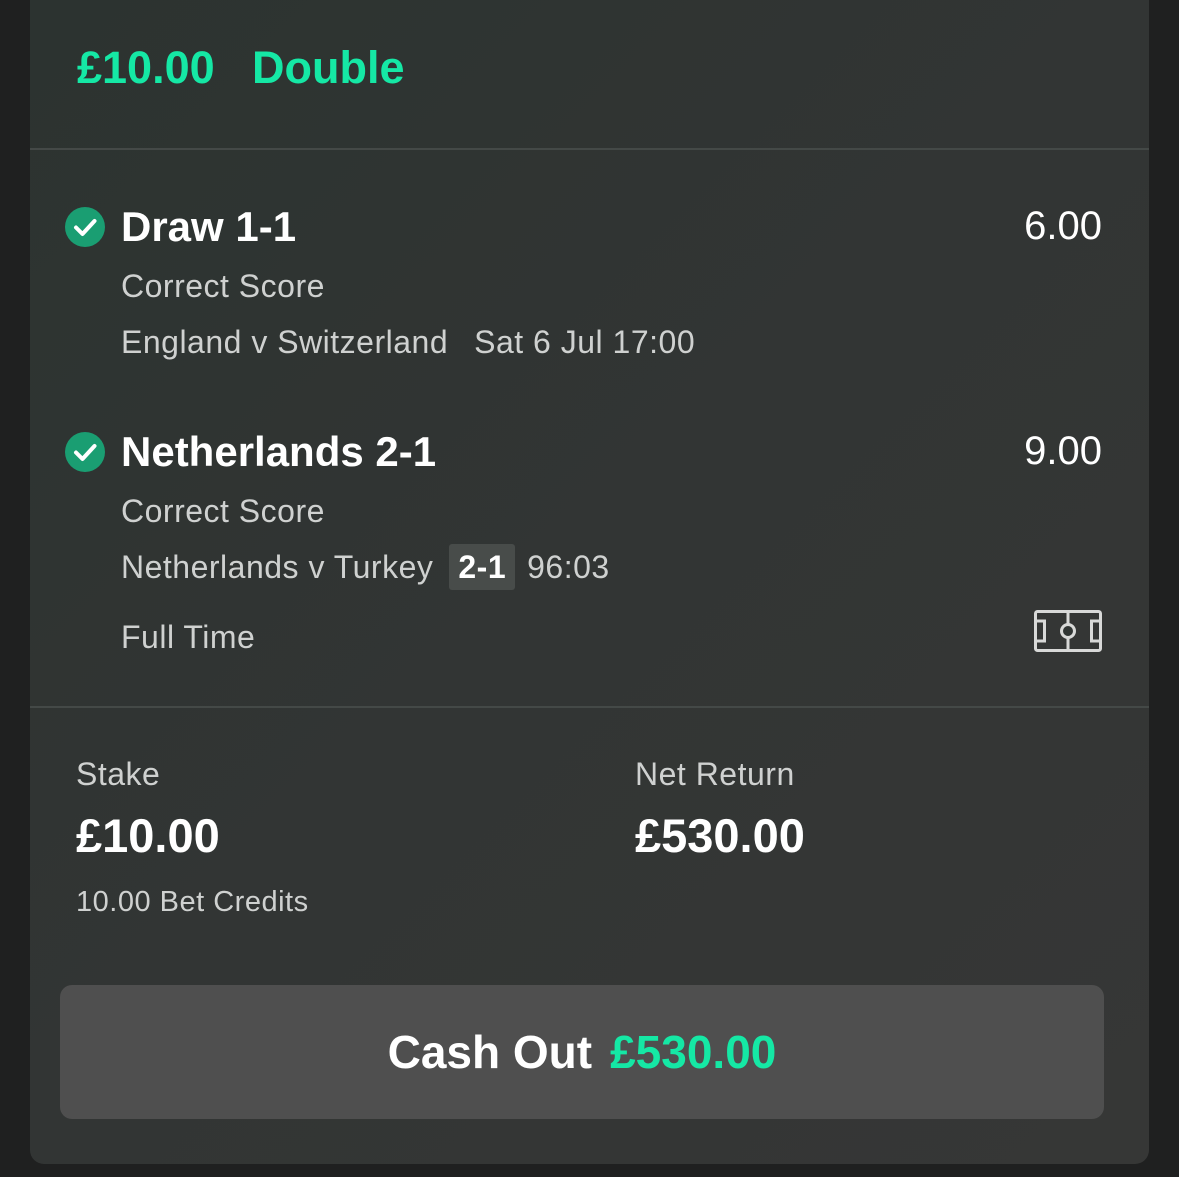  What do you see at coordinates (589, 149) in the screenshot?
I see `header-divider` at bounding box center [589, 149].